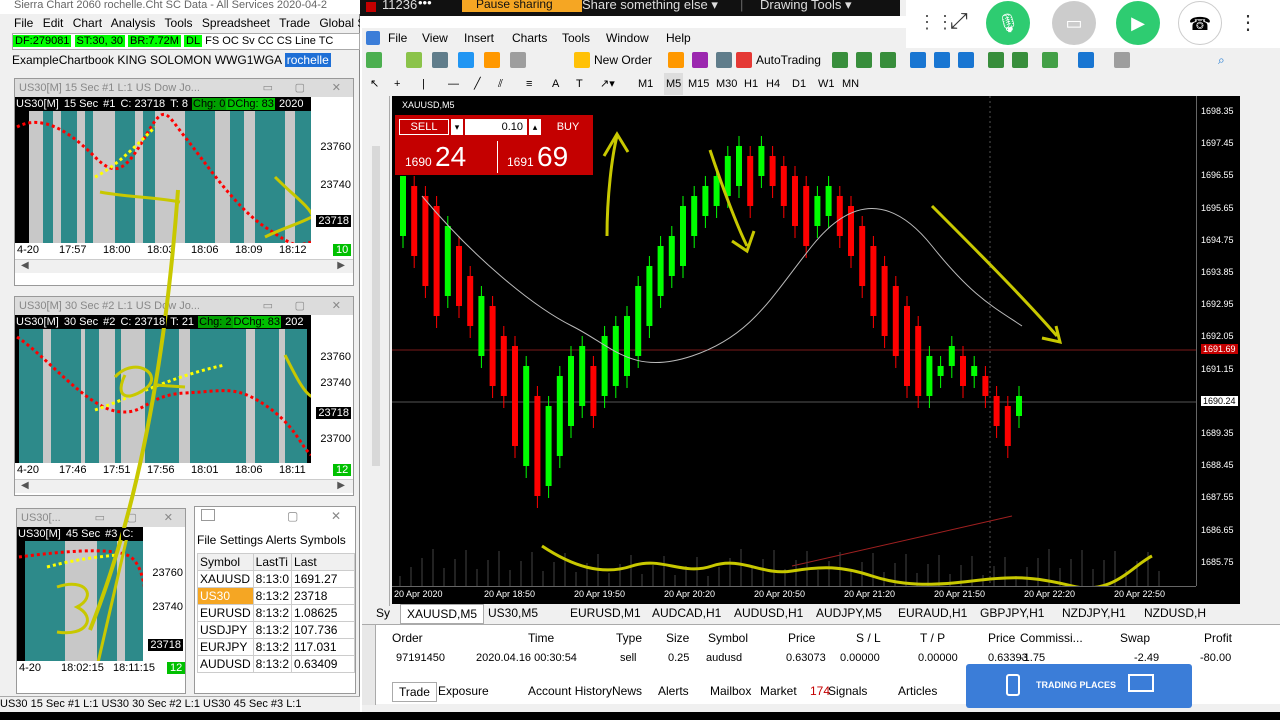 The image size is (1280, 720). Describe the element at coordinates (799, 84) in the screenshot. I see `tf-d1: D1` at that location.